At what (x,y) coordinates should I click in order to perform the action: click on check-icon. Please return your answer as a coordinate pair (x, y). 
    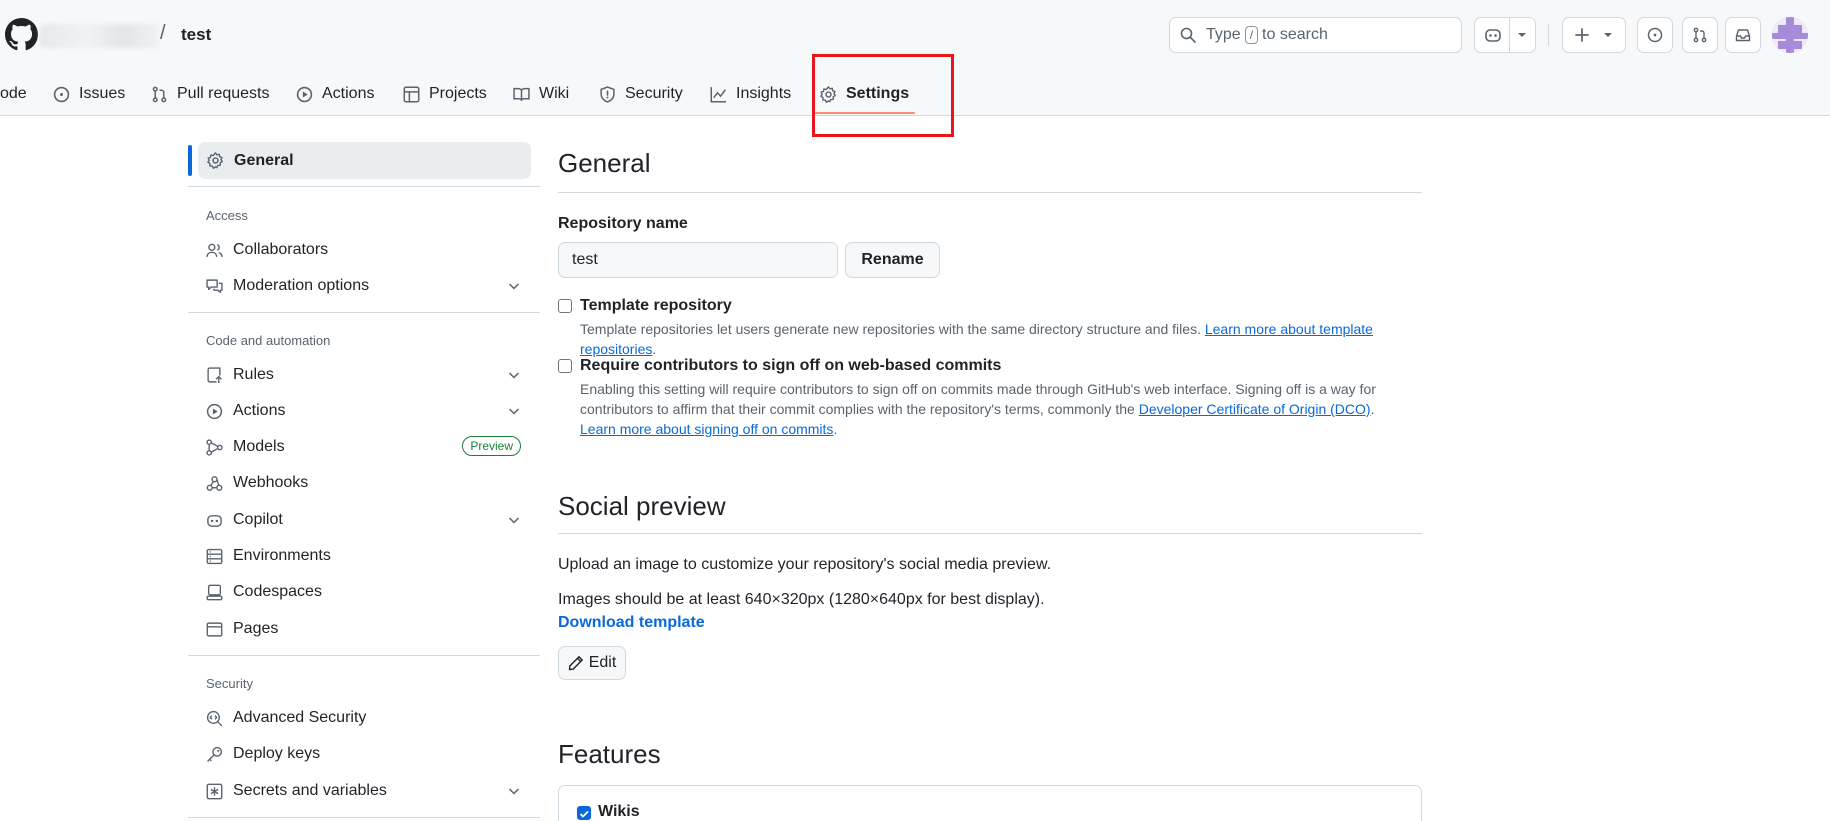
    Looking at the image, I should click on (584, 814).